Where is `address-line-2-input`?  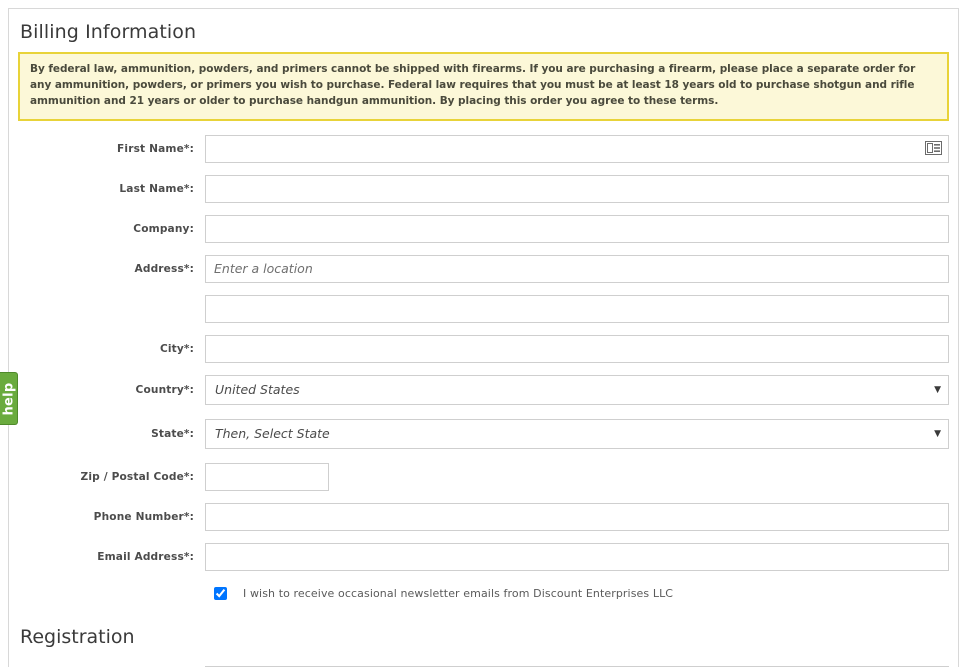 address-line-2-input is located at coordinates (577, 308).